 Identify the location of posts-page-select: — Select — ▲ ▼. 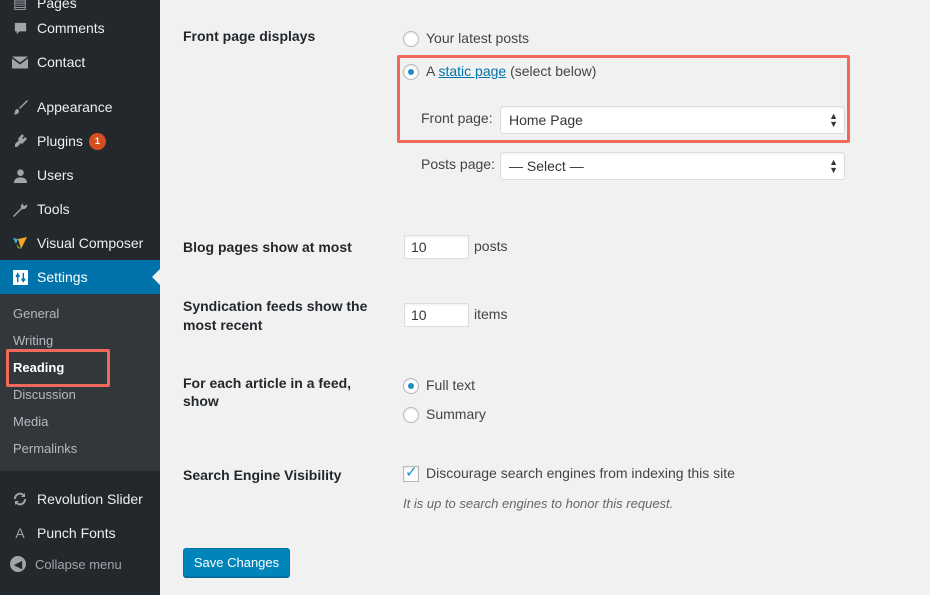
(672, 166).